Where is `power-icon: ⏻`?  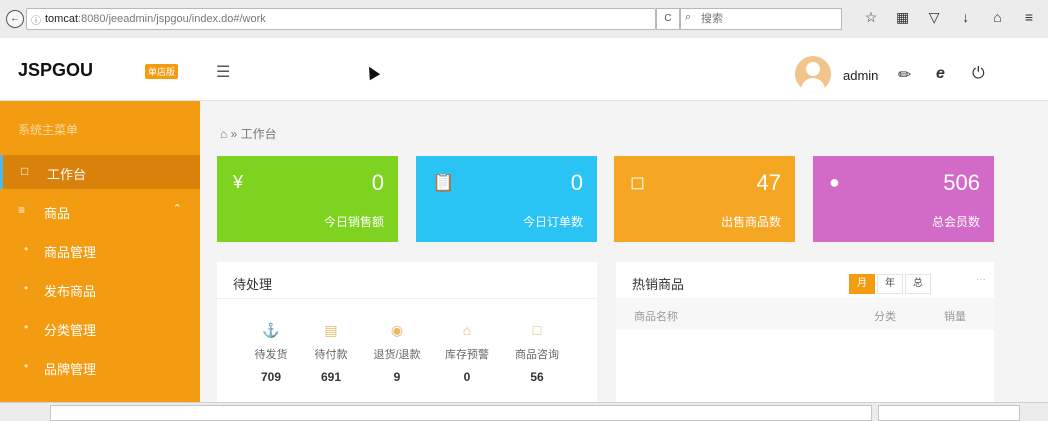 power-icon: ⏻ is located at coordinates (978, 74).